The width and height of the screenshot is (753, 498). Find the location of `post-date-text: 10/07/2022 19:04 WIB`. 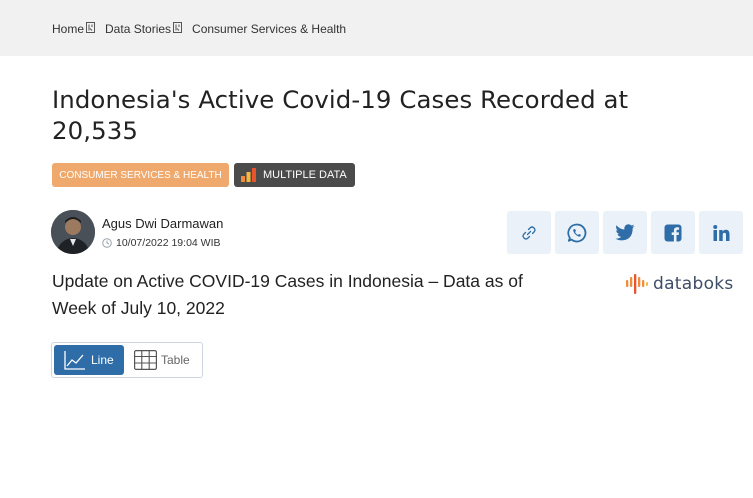

post-date-text: 10/07/2022 19:04 WIB is located at coordinates (168, 243).